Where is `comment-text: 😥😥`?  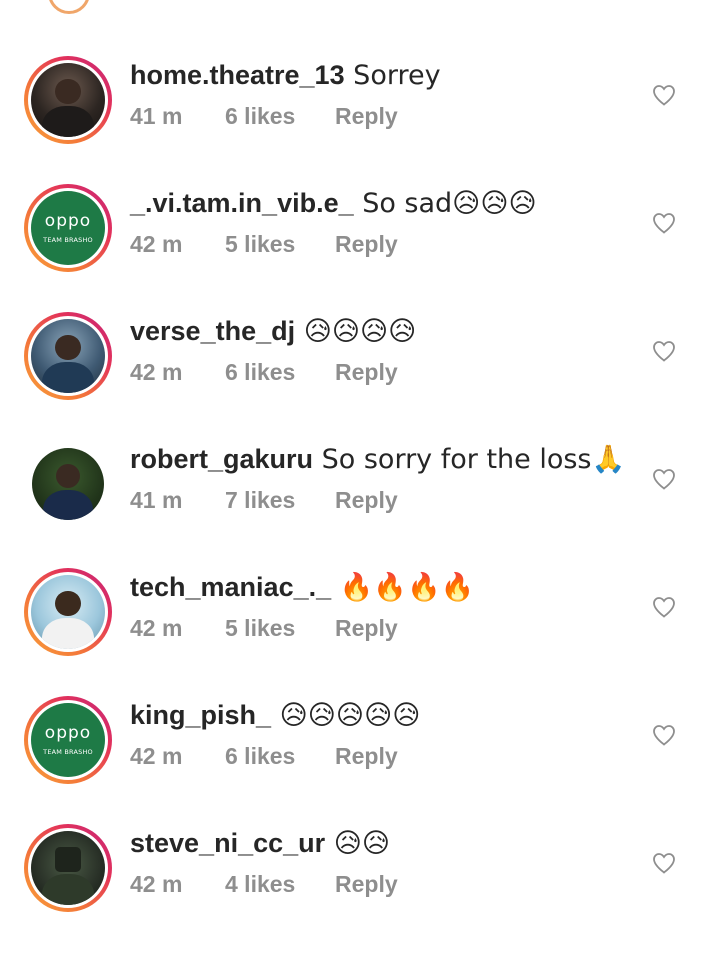 comment-text: 😥😥 is located at coordinates (358, 843).